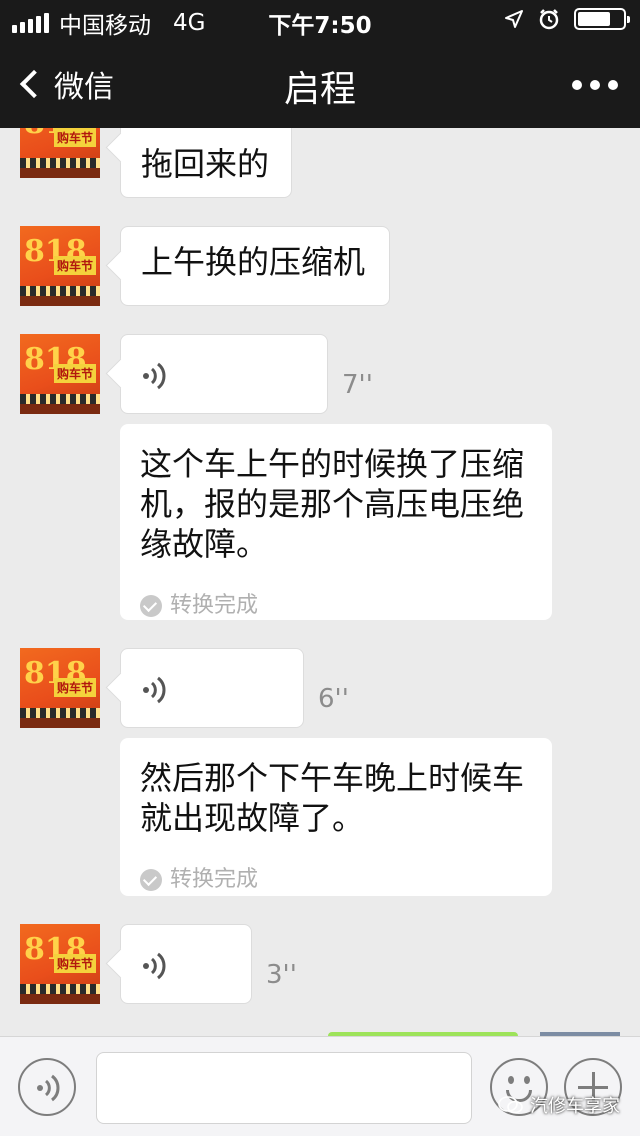 The height and width of the screenshot is (1136, 640). I want to click on transcript-text: 然后那个下午车晚上时候车就出现故障了。, so click(332, 798).